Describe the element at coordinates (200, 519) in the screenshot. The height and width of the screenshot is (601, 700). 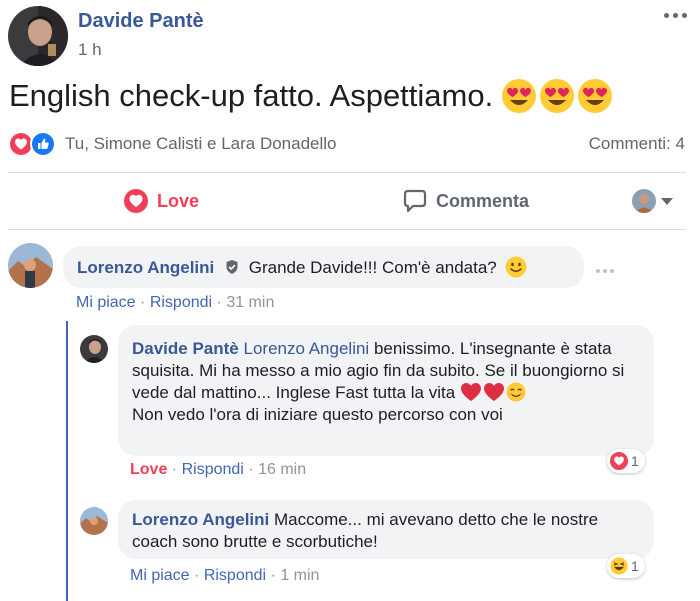
I see `reply-author-name: Lorenzo Angelini` at that location.